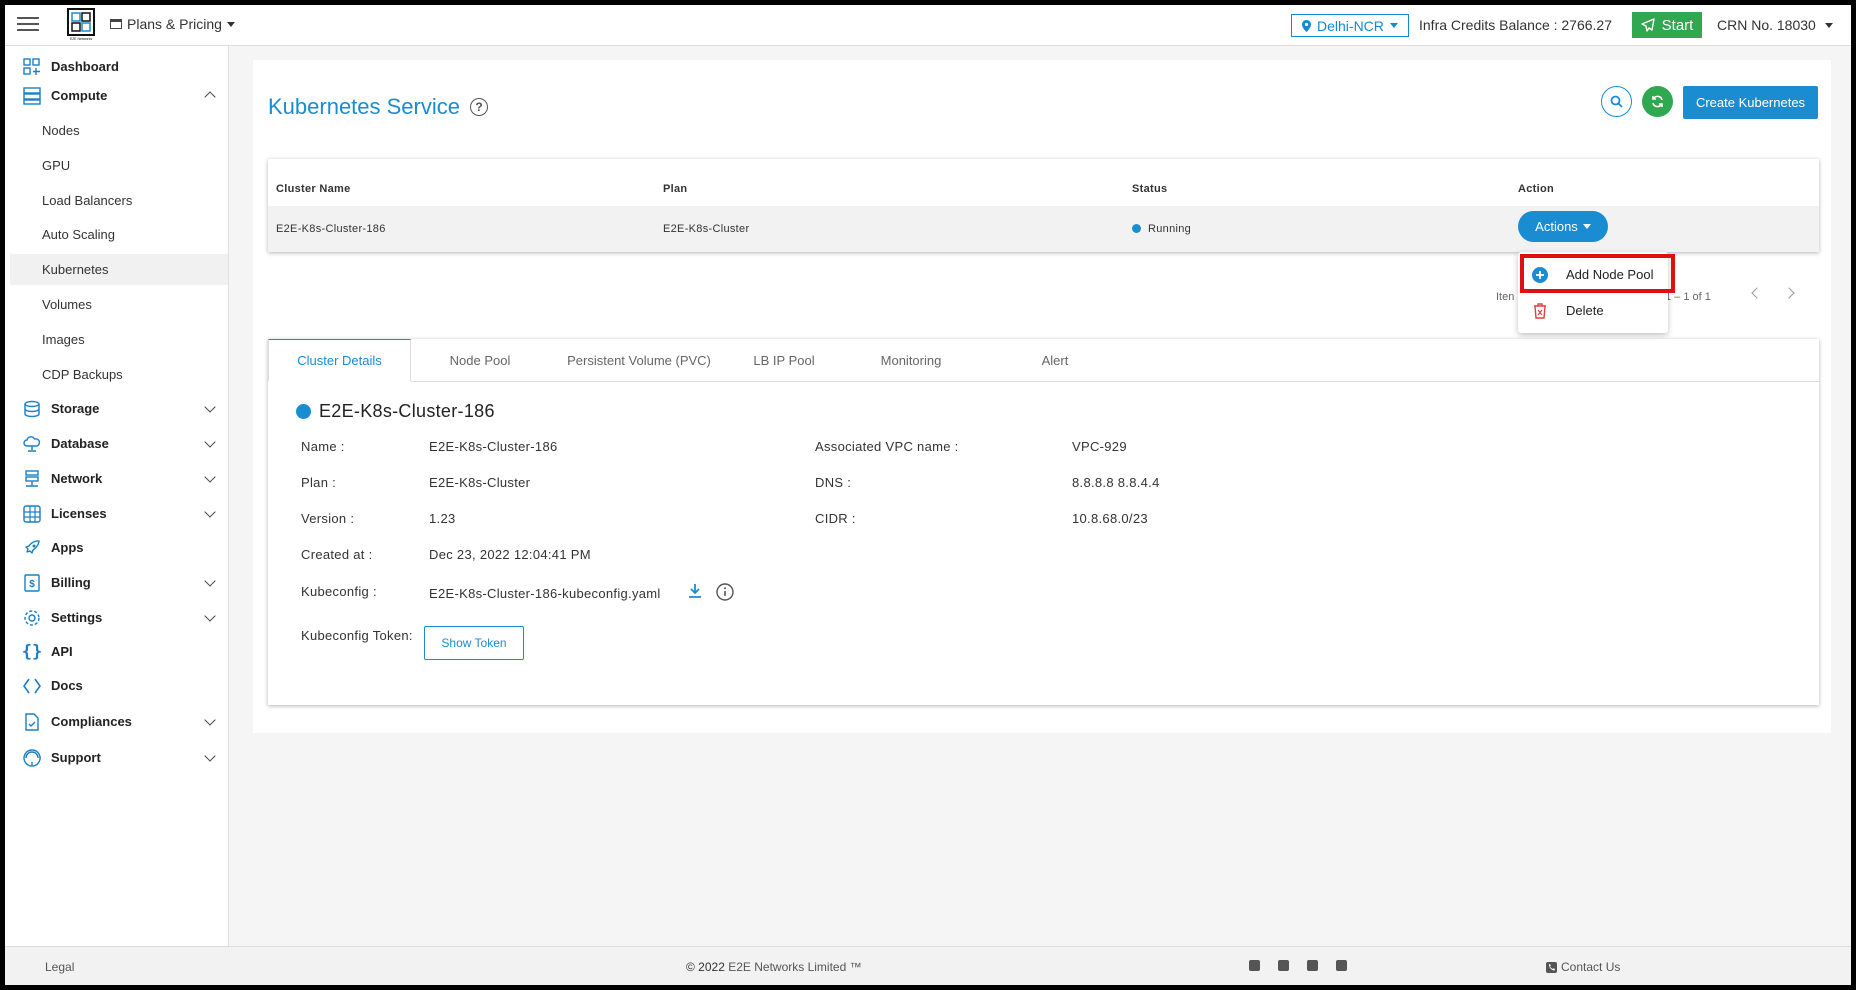  I want to click on gear-icon, so click(32, 618).